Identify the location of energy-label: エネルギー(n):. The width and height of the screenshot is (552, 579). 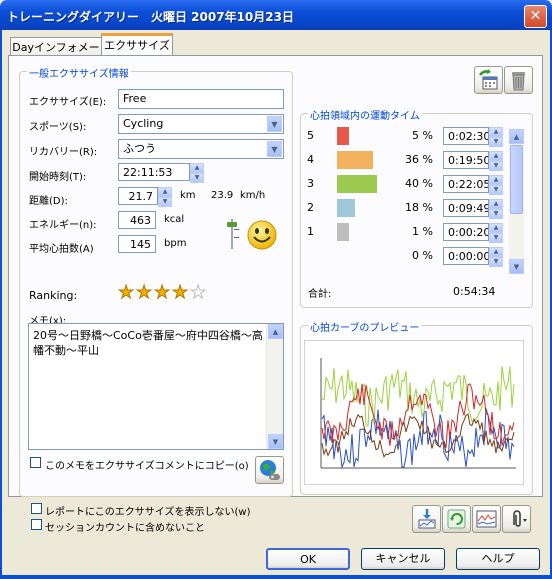
(63, 225).